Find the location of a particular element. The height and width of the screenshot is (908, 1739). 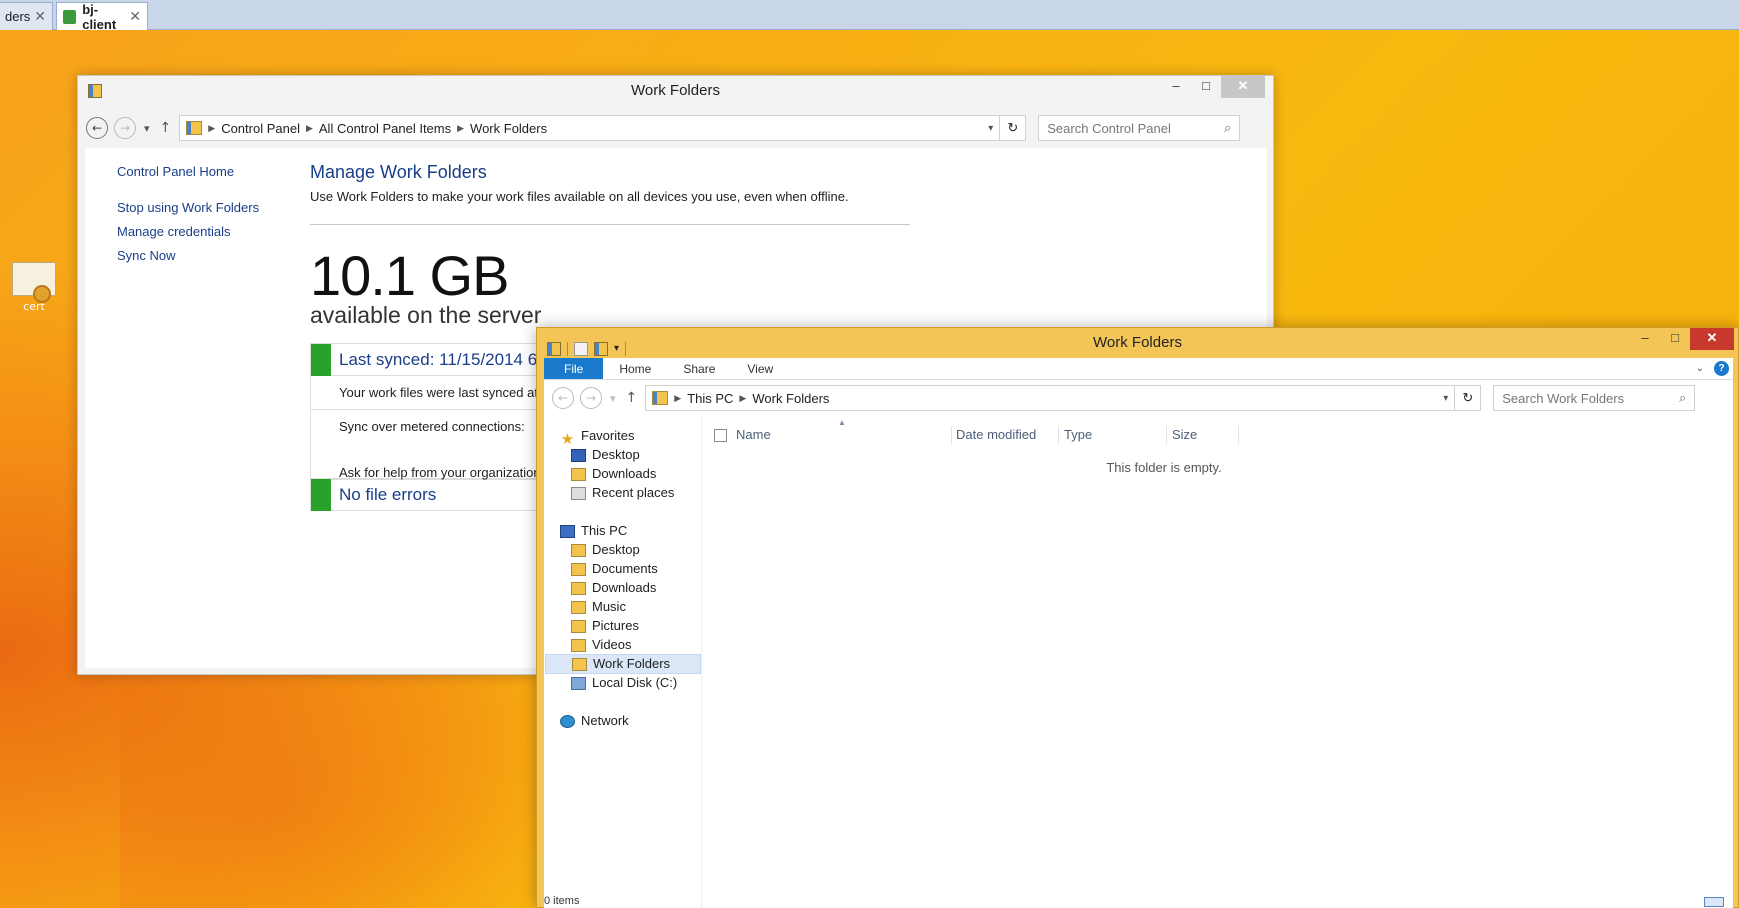

desktop-icon-cert: cert is located at coordinates (34, 287).